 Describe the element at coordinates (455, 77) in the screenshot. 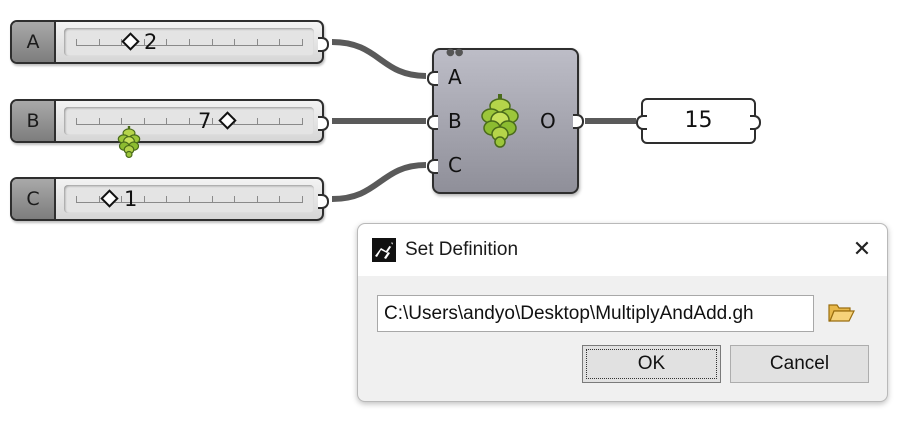

I see `input-label-a: A` at that location.